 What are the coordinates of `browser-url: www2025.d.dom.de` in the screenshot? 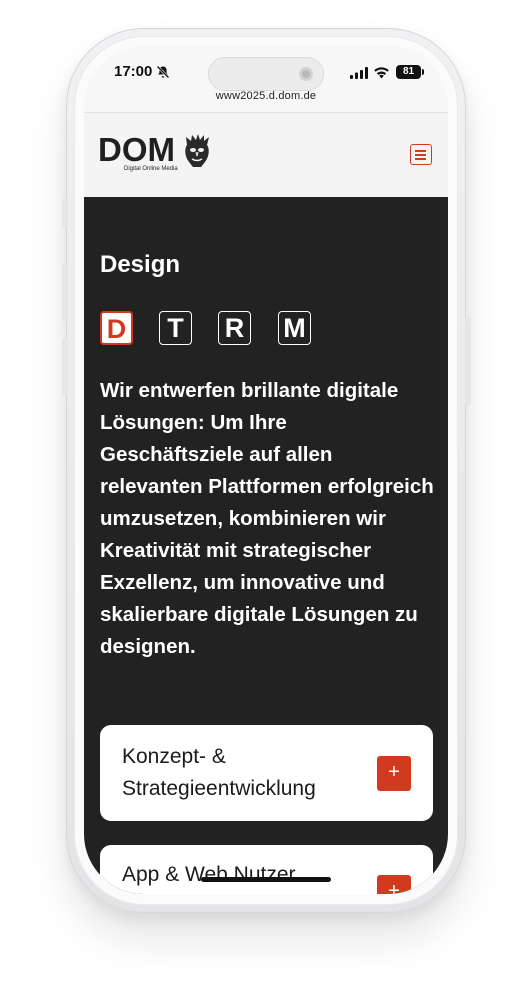 It's located at (266, 96).